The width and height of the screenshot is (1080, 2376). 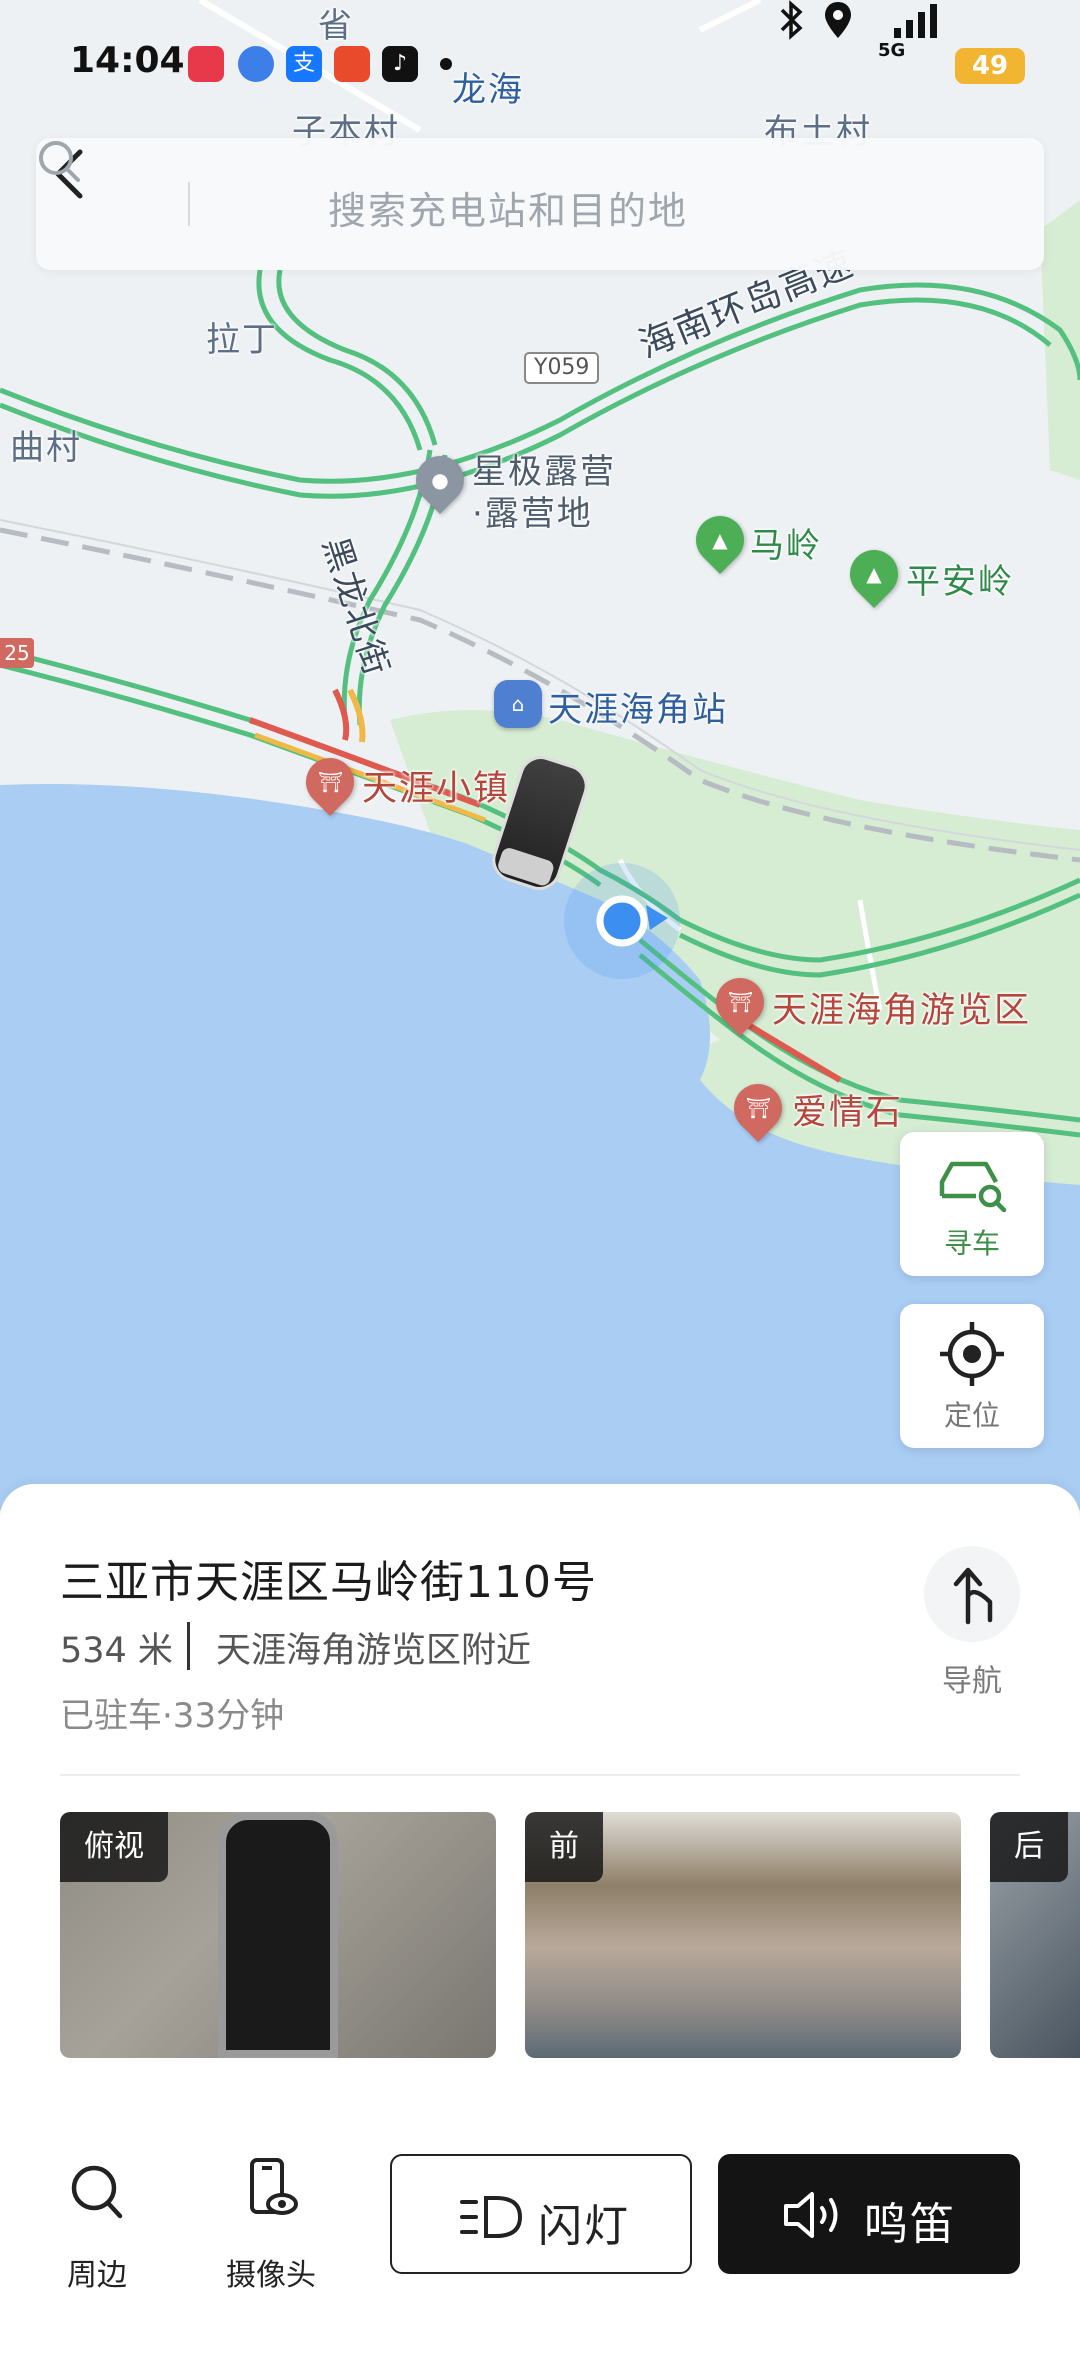 I want to click on distance-text: 534 米, so click(x=116, y=1651).